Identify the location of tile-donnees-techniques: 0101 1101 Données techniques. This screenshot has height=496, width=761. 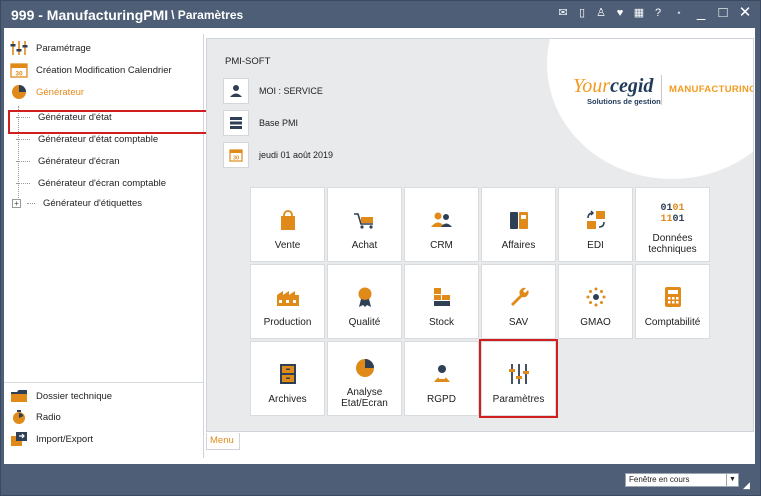
(672, 224).